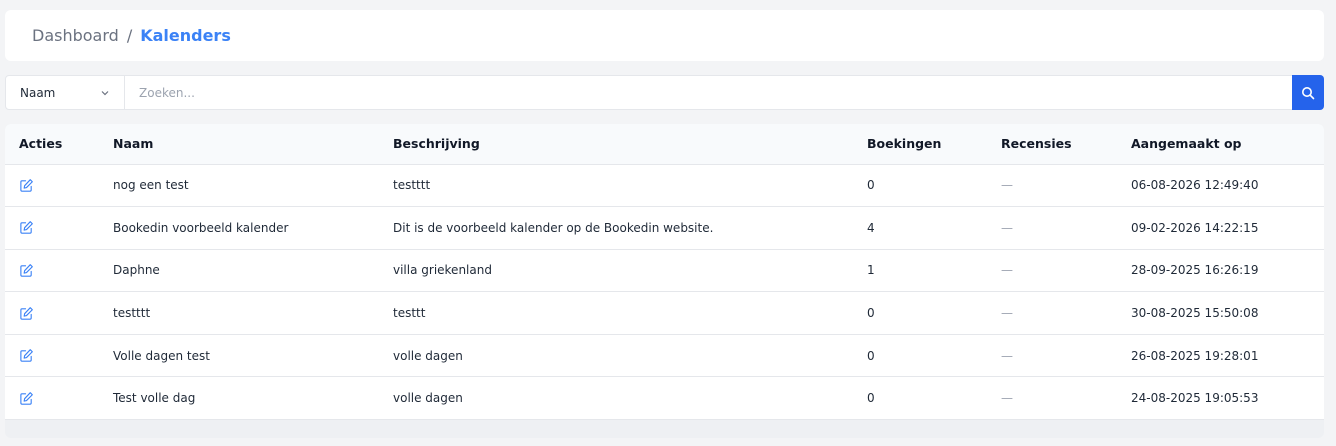 The height and width of the screenshot is (446, 1336). Describe the element at coordinates (1220, 144) in the screenshot. I see `header-created: Aangemaakt op` at that location.